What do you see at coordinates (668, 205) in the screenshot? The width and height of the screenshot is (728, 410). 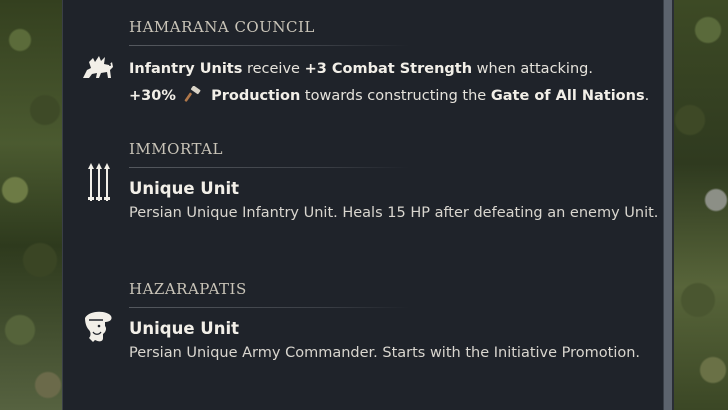 I see `scrollbar-thumb` at bounding box center [668, 205].